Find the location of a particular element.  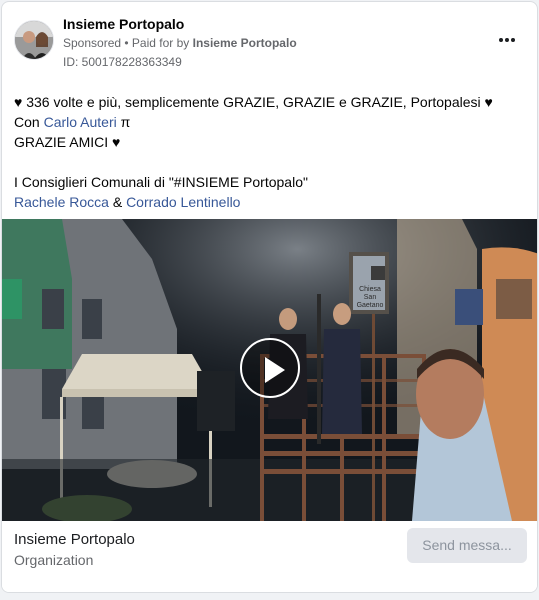

page-avatar is located at coordinates (34, 40).